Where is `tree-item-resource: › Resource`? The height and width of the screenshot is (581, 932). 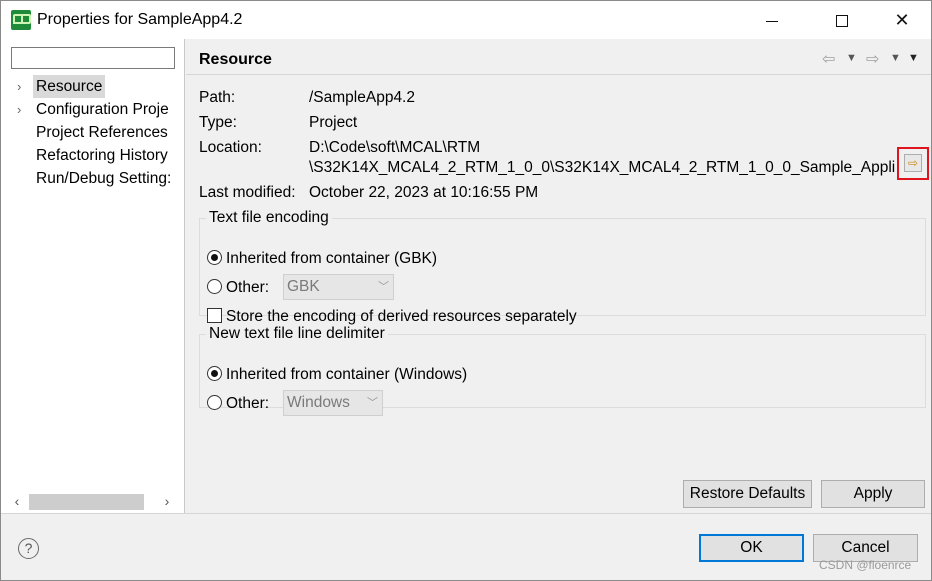
tree-item-resource: › Resource is located at coordinates (90, 86).